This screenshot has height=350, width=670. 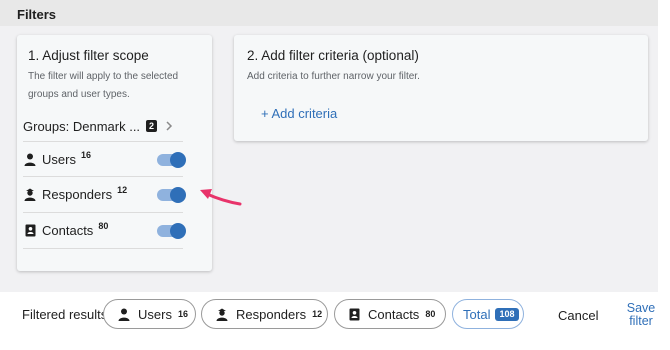 What do you see at coordinates (317, 314) in the screenshot?
I see `chip-count: 12` at bounding box center [317, 314].